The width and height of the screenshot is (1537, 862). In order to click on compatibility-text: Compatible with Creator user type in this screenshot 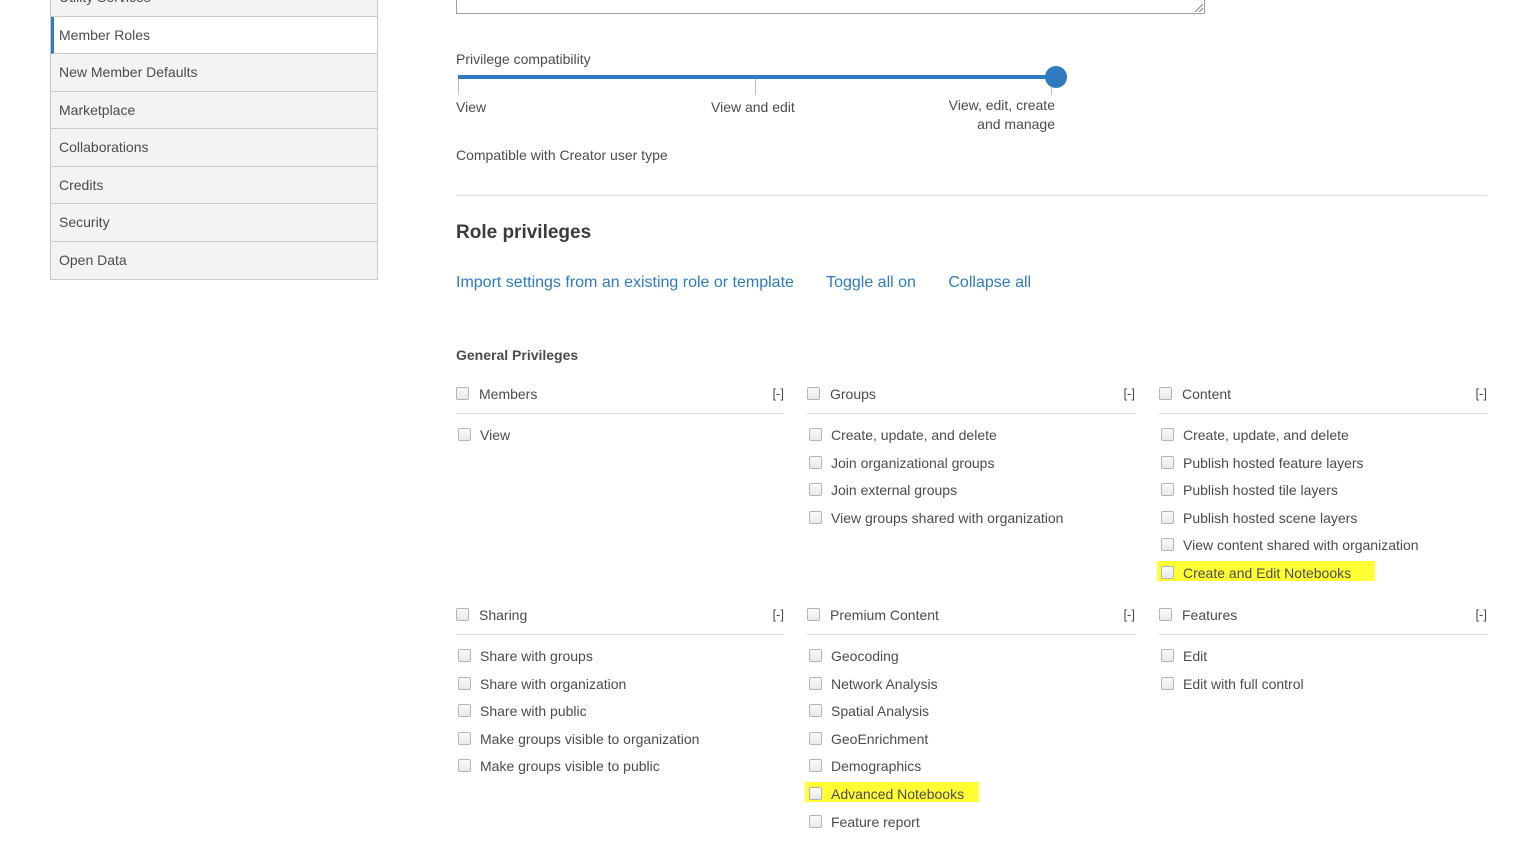, I will do `click(562, 155)`.